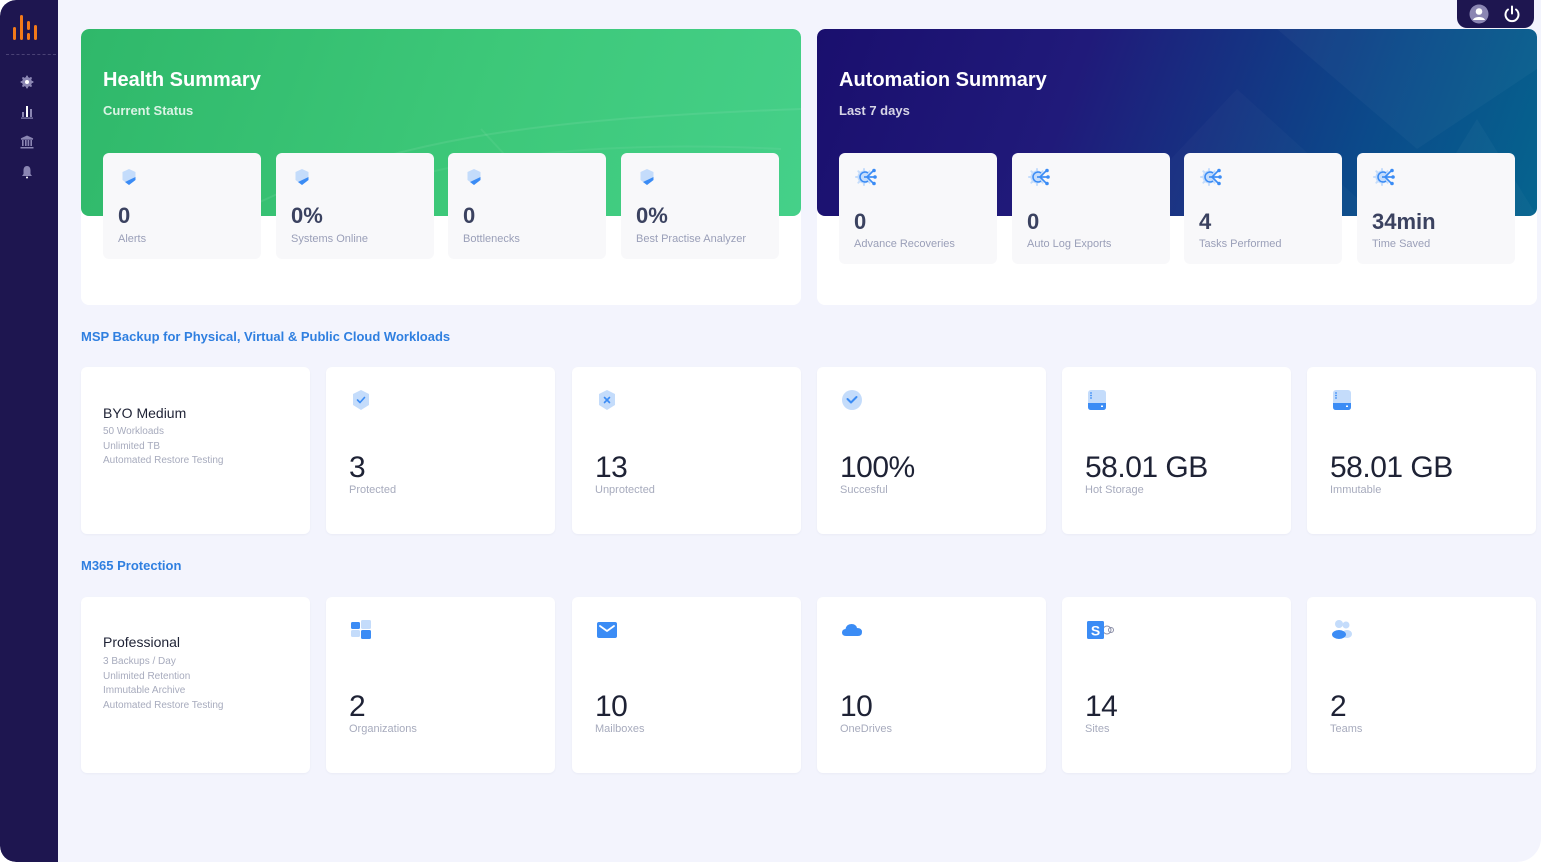 The height and width of the screenshot is (862, 1541). I want to click on msp-stat-successful: 100% Succesful, so click(931, 450).